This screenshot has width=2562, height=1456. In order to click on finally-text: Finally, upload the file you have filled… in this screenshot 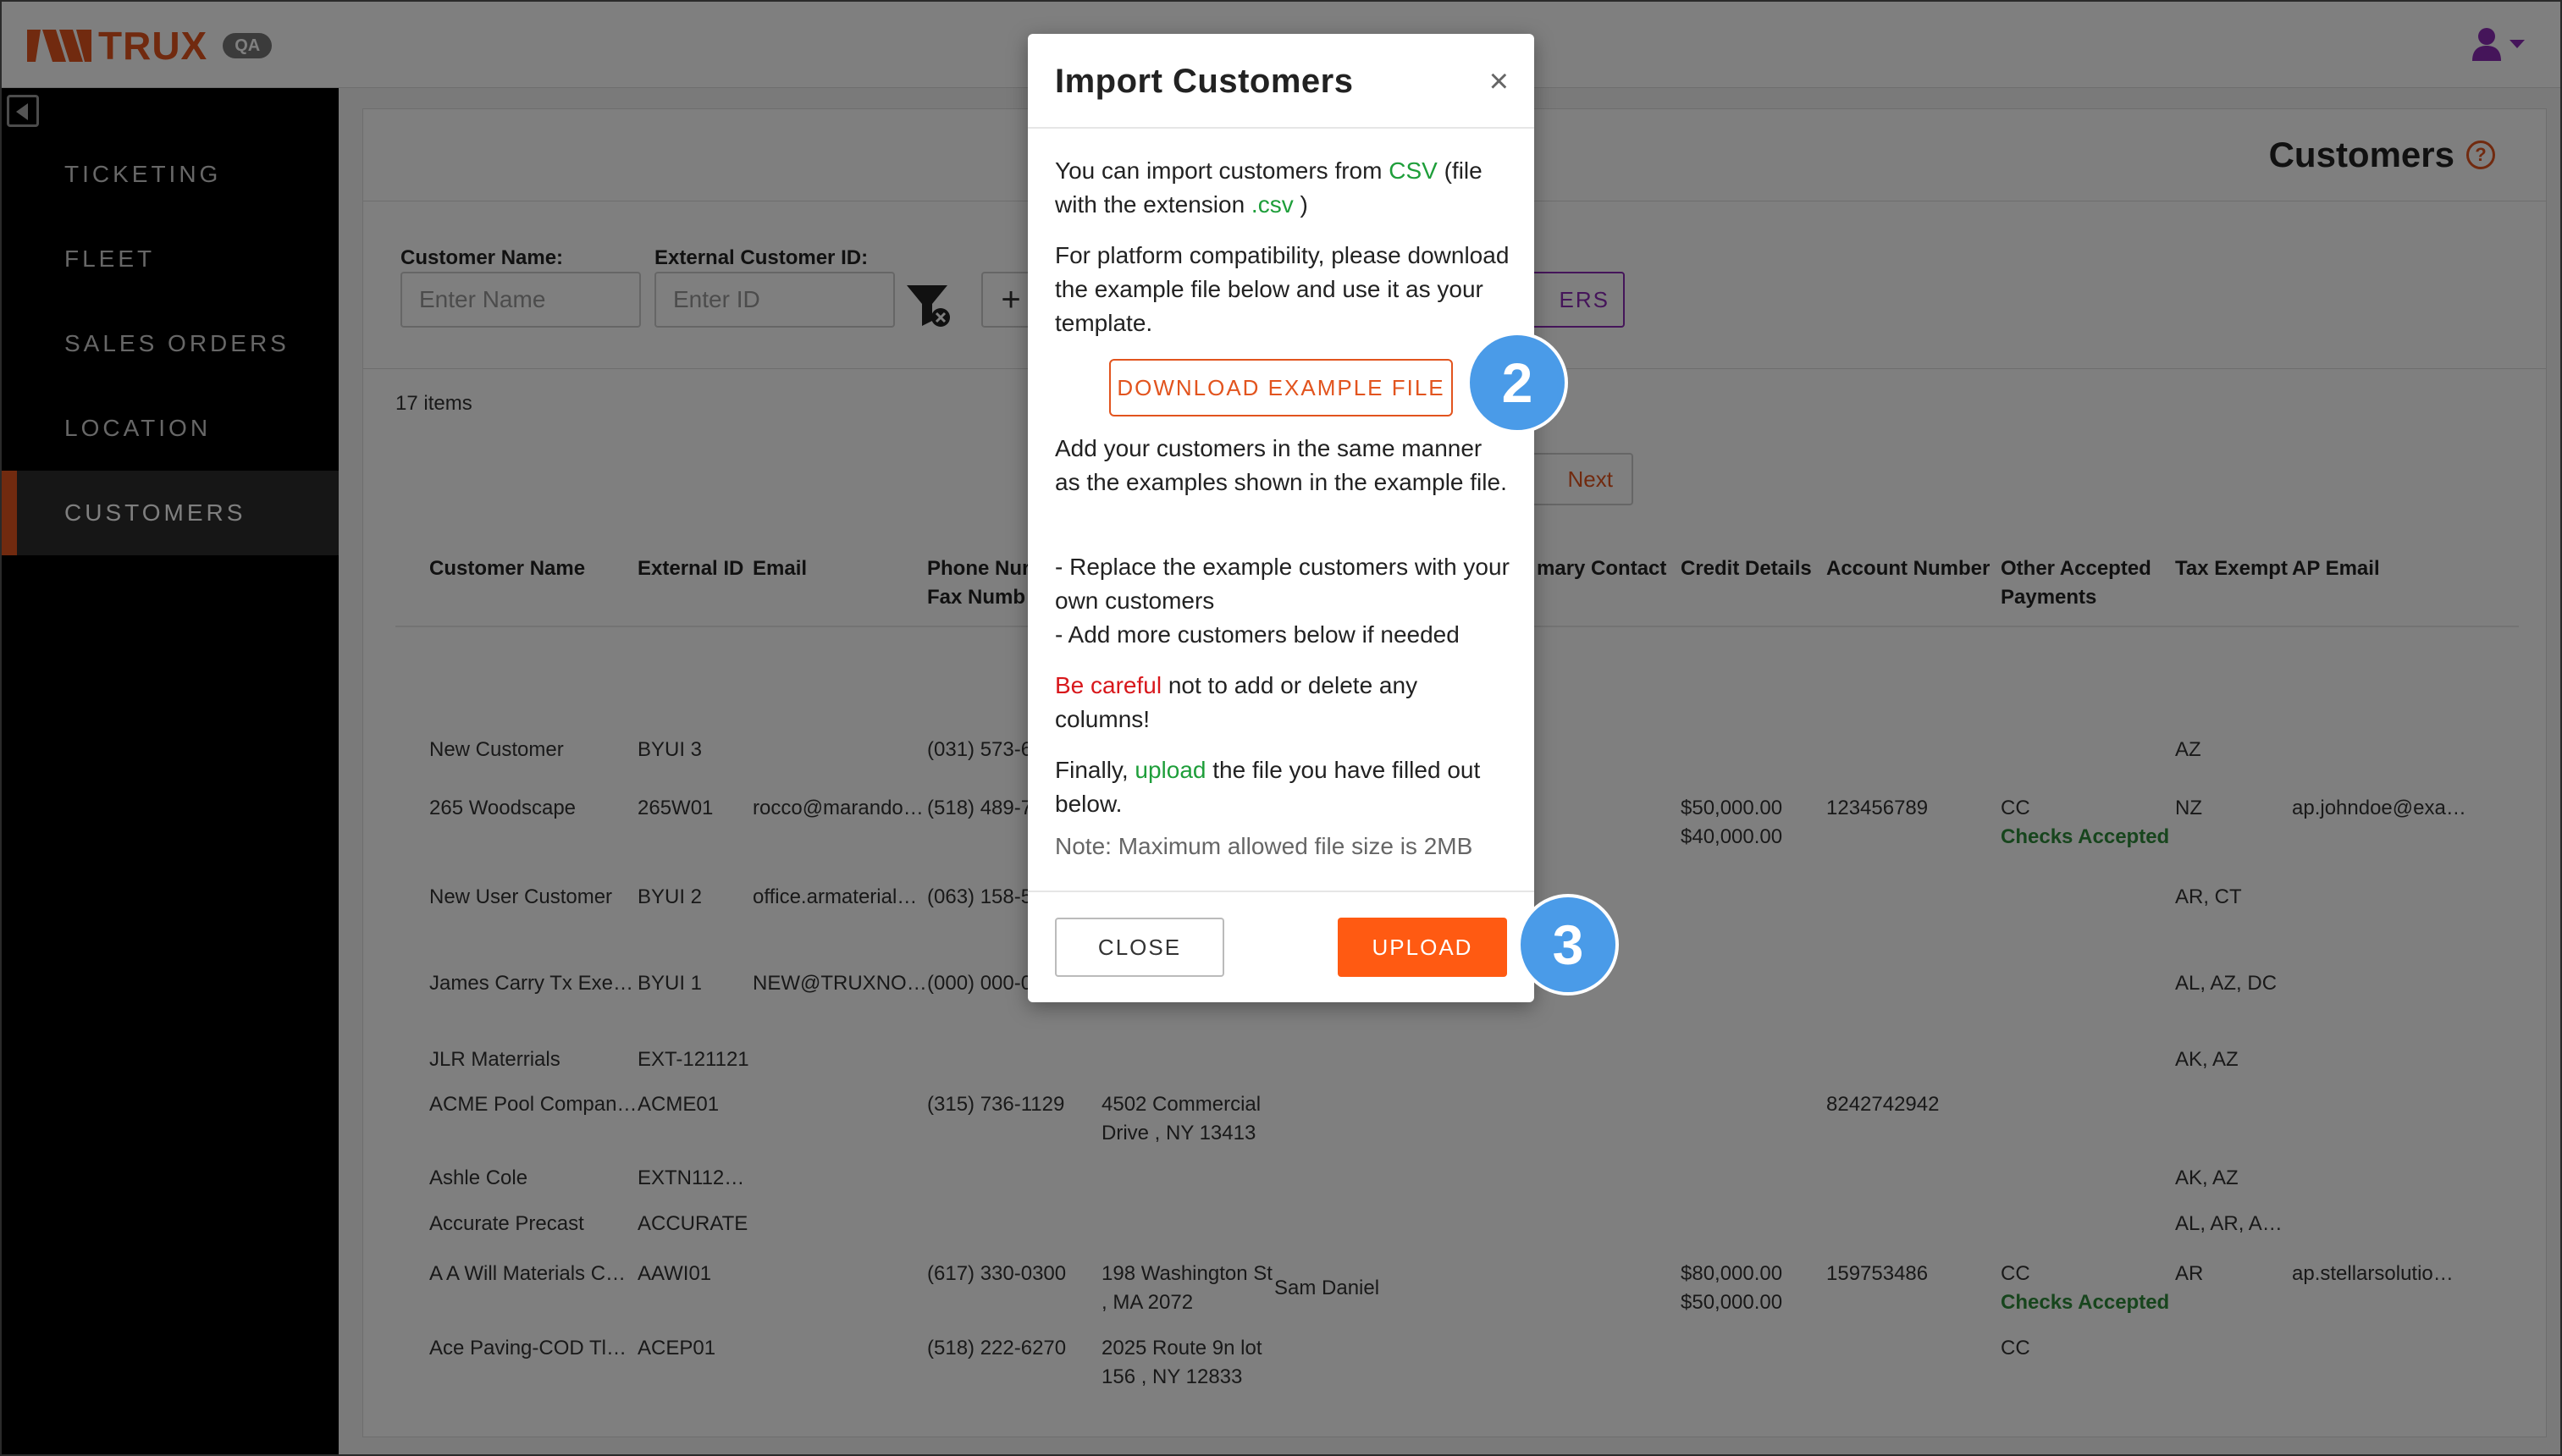, I will do `click(1268, 787)`.